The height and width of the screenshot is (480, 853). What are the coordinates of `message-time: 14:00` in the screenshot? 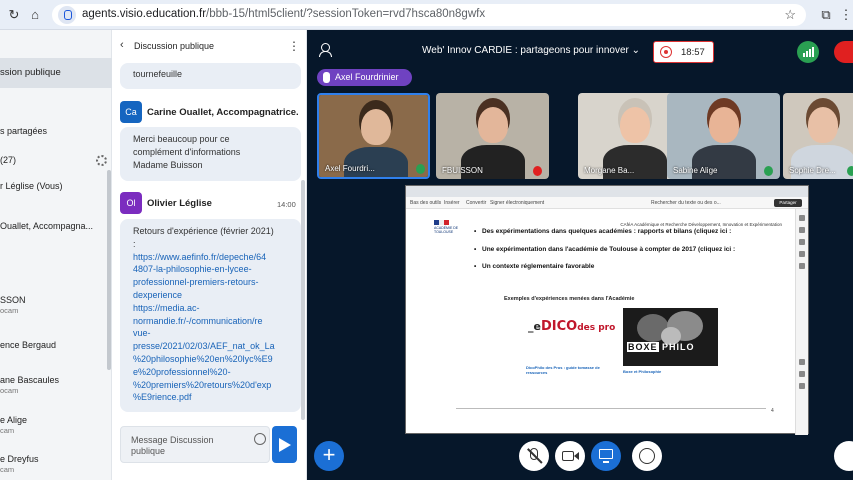 It's located at (286, 204).